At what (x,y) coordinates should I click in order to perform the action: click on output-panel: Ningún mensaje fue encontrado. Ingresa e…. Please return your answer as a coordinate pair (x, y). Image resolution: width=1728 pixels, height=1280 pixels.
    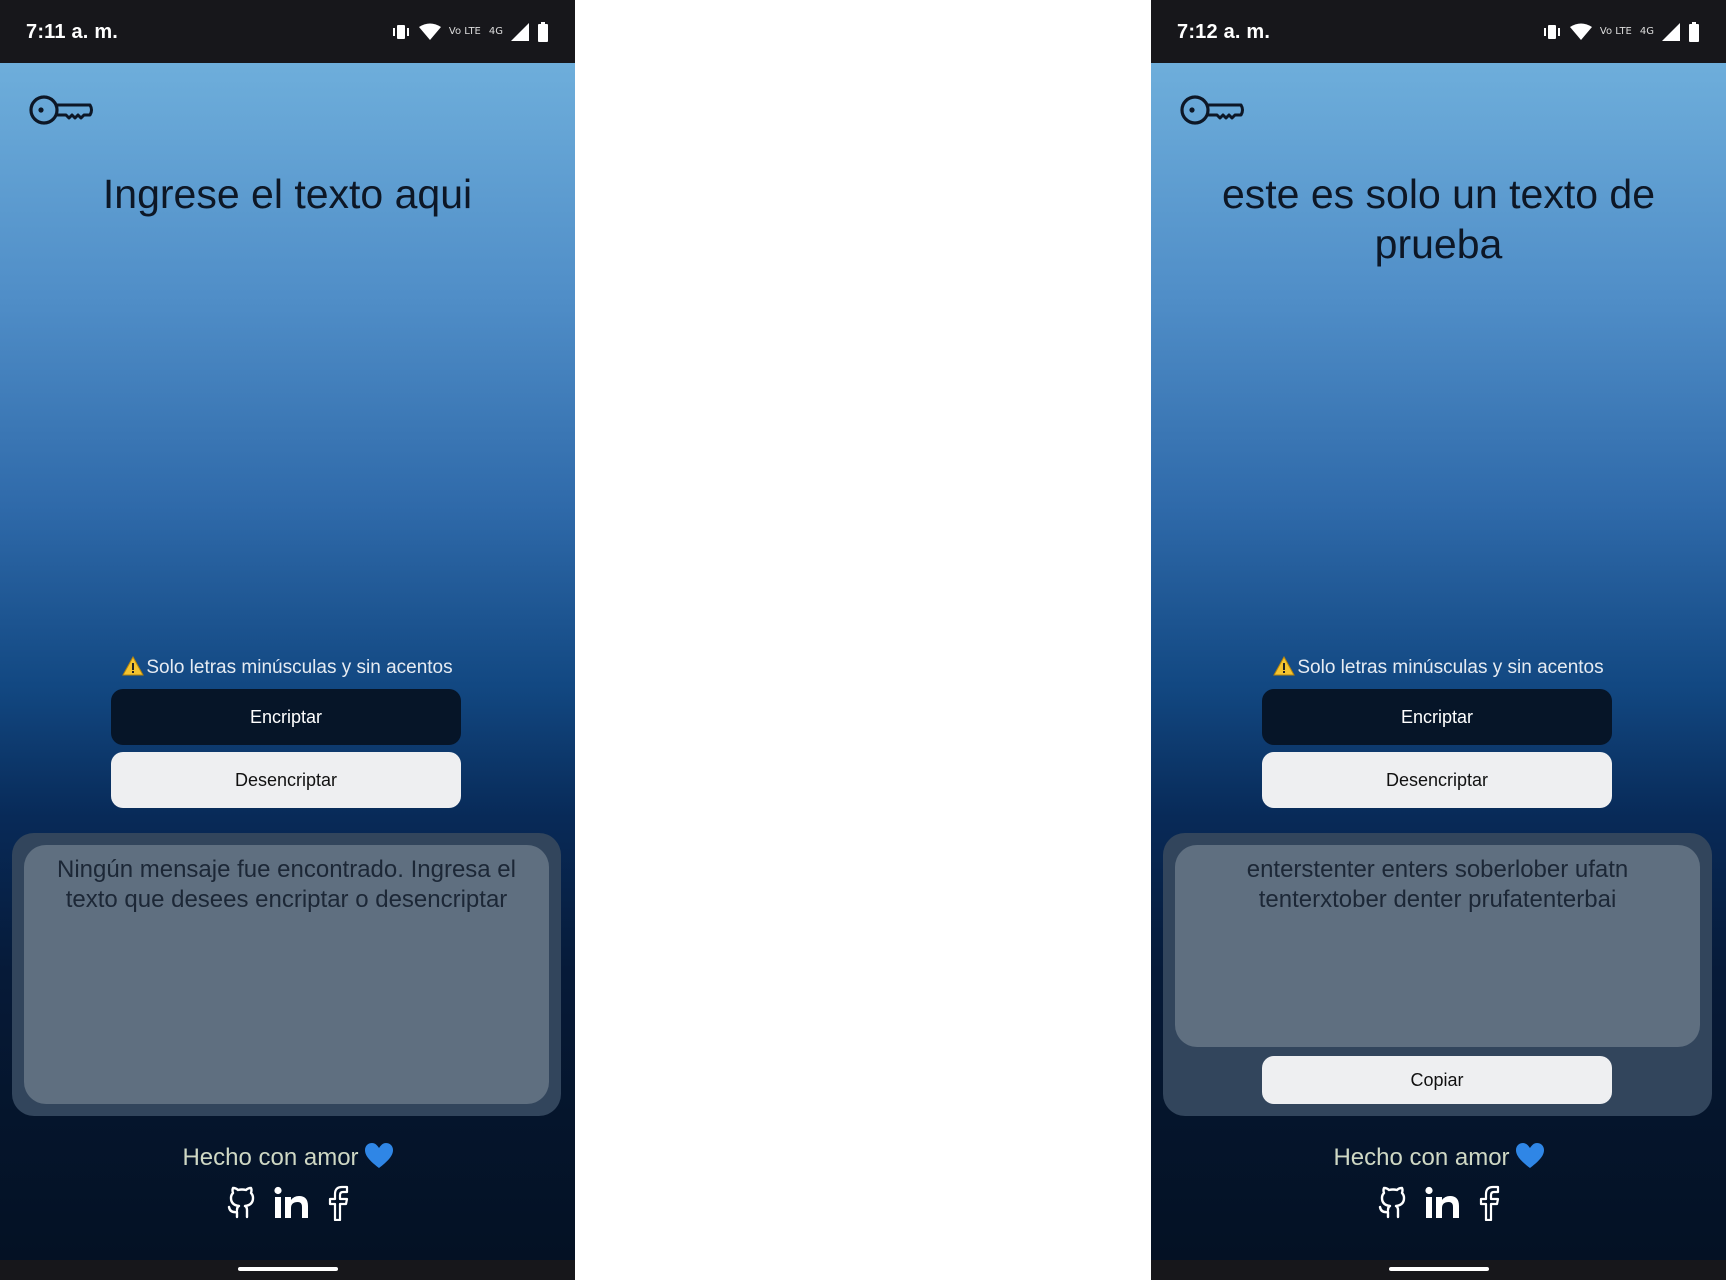
    Looking at the image, I should click on (286, 974).